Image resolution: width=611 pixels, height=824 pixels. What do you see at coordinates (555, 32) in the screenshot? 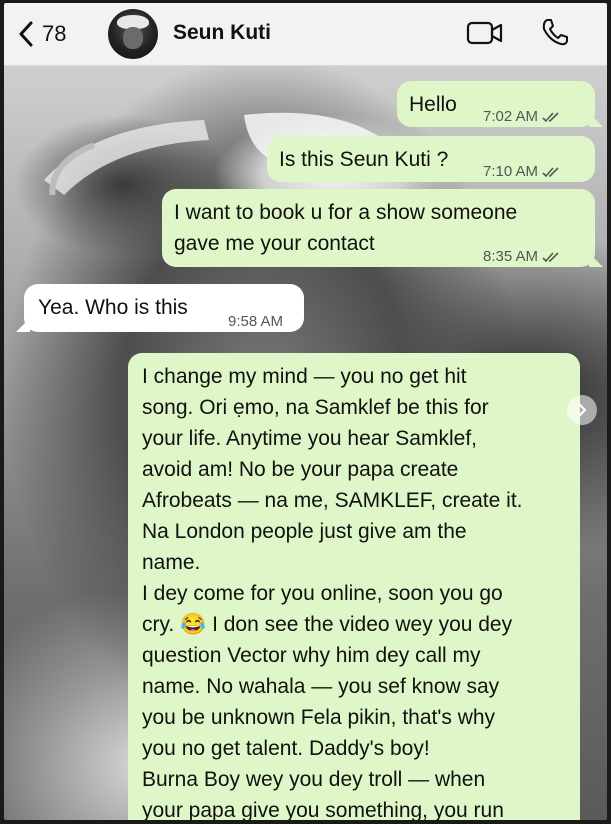
I see `phone-icon` at bounding box center [555, 32].